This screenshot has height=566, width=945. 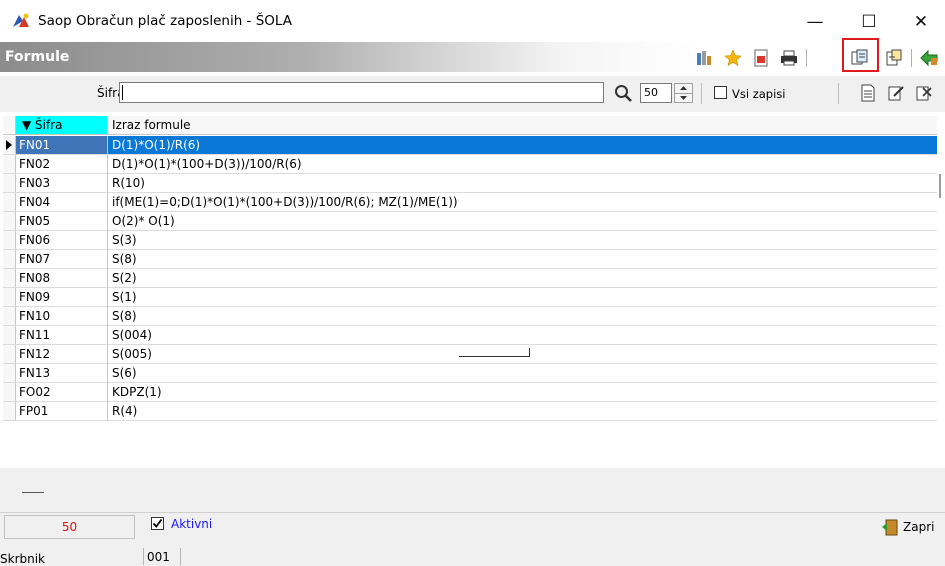 What do you see at coordinates (761, 58) in the screenshot?
I see `export-icon` at bounding box center [761, 58].